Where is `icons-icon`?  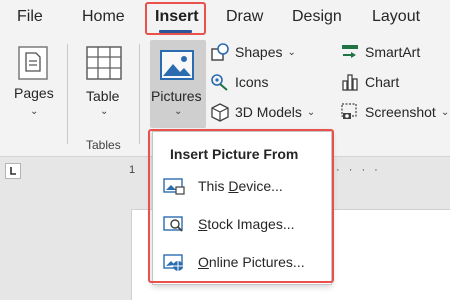 icons-icon is located at coordinates (219, 82).